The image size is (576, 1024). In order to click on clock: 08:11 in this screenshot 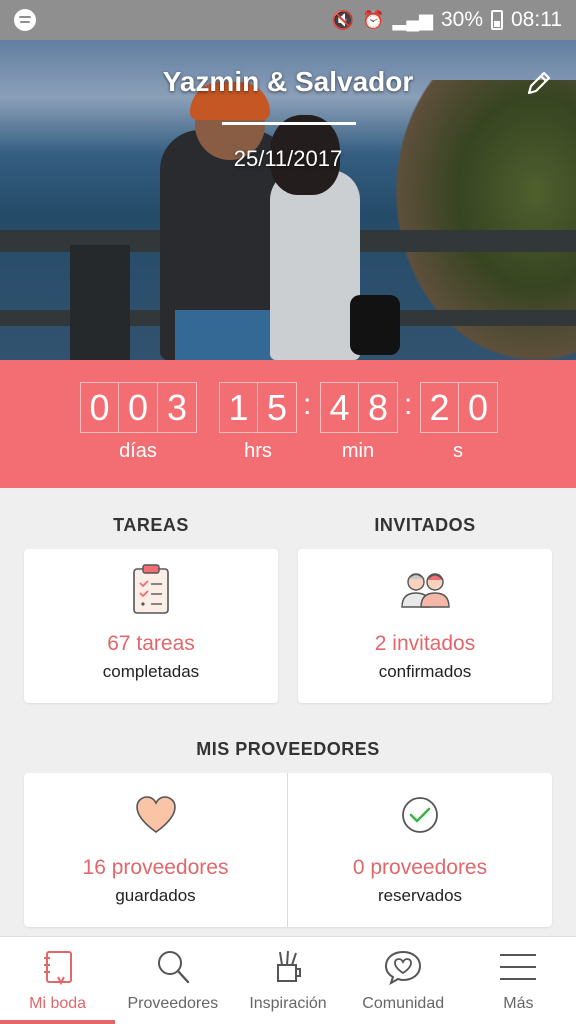, I will do `click(536, 19)`.